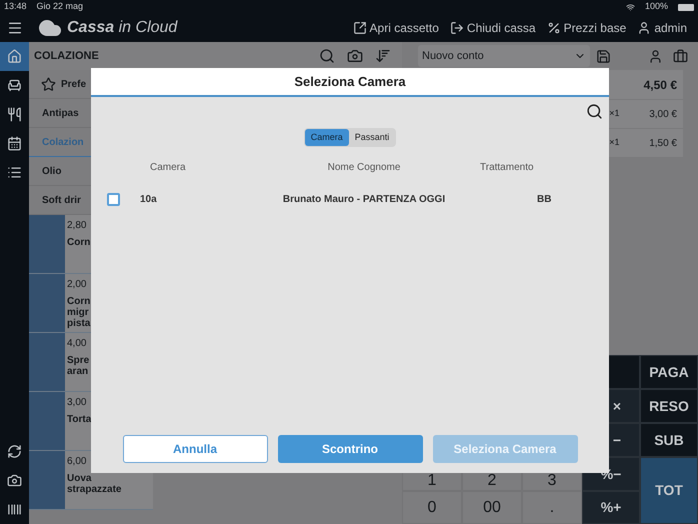 This screenshot has width=698, height=524. Describe the element at coordinates (77, 226) in the screenshot. I see `product-price: 2,80` at that location.